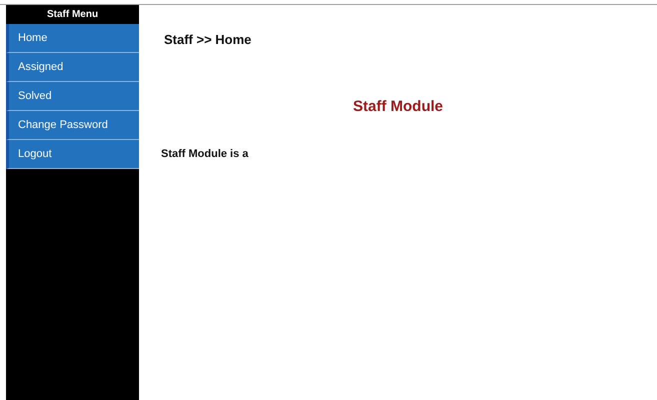 The height and width of the screenshot is (400, 657). Describe the element at coordinates (205, 154) in the screenshot. I see `description-text: Staff Module is a` at that location.